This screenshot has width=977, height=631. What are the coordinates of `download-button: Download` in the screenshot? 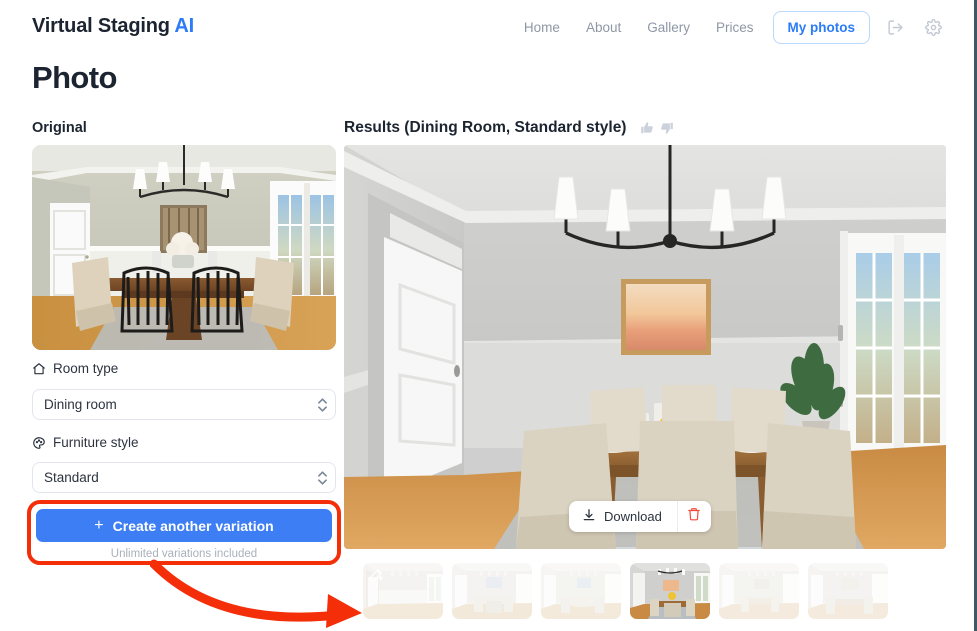 It's located at (623, 516).